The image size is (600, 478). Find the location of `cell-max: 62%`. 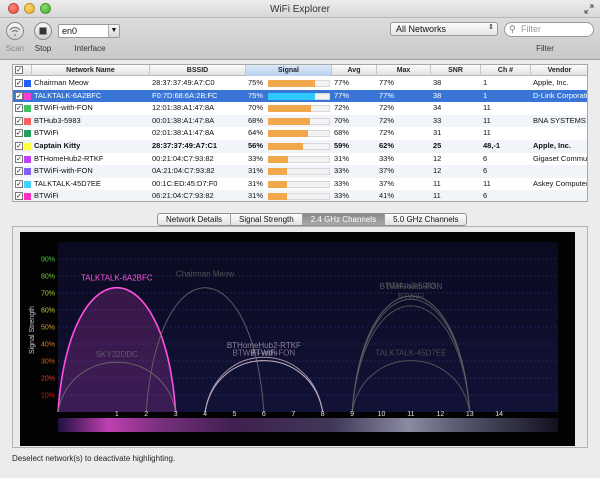

cell-max: 62% is located at coordinates (387, 145).